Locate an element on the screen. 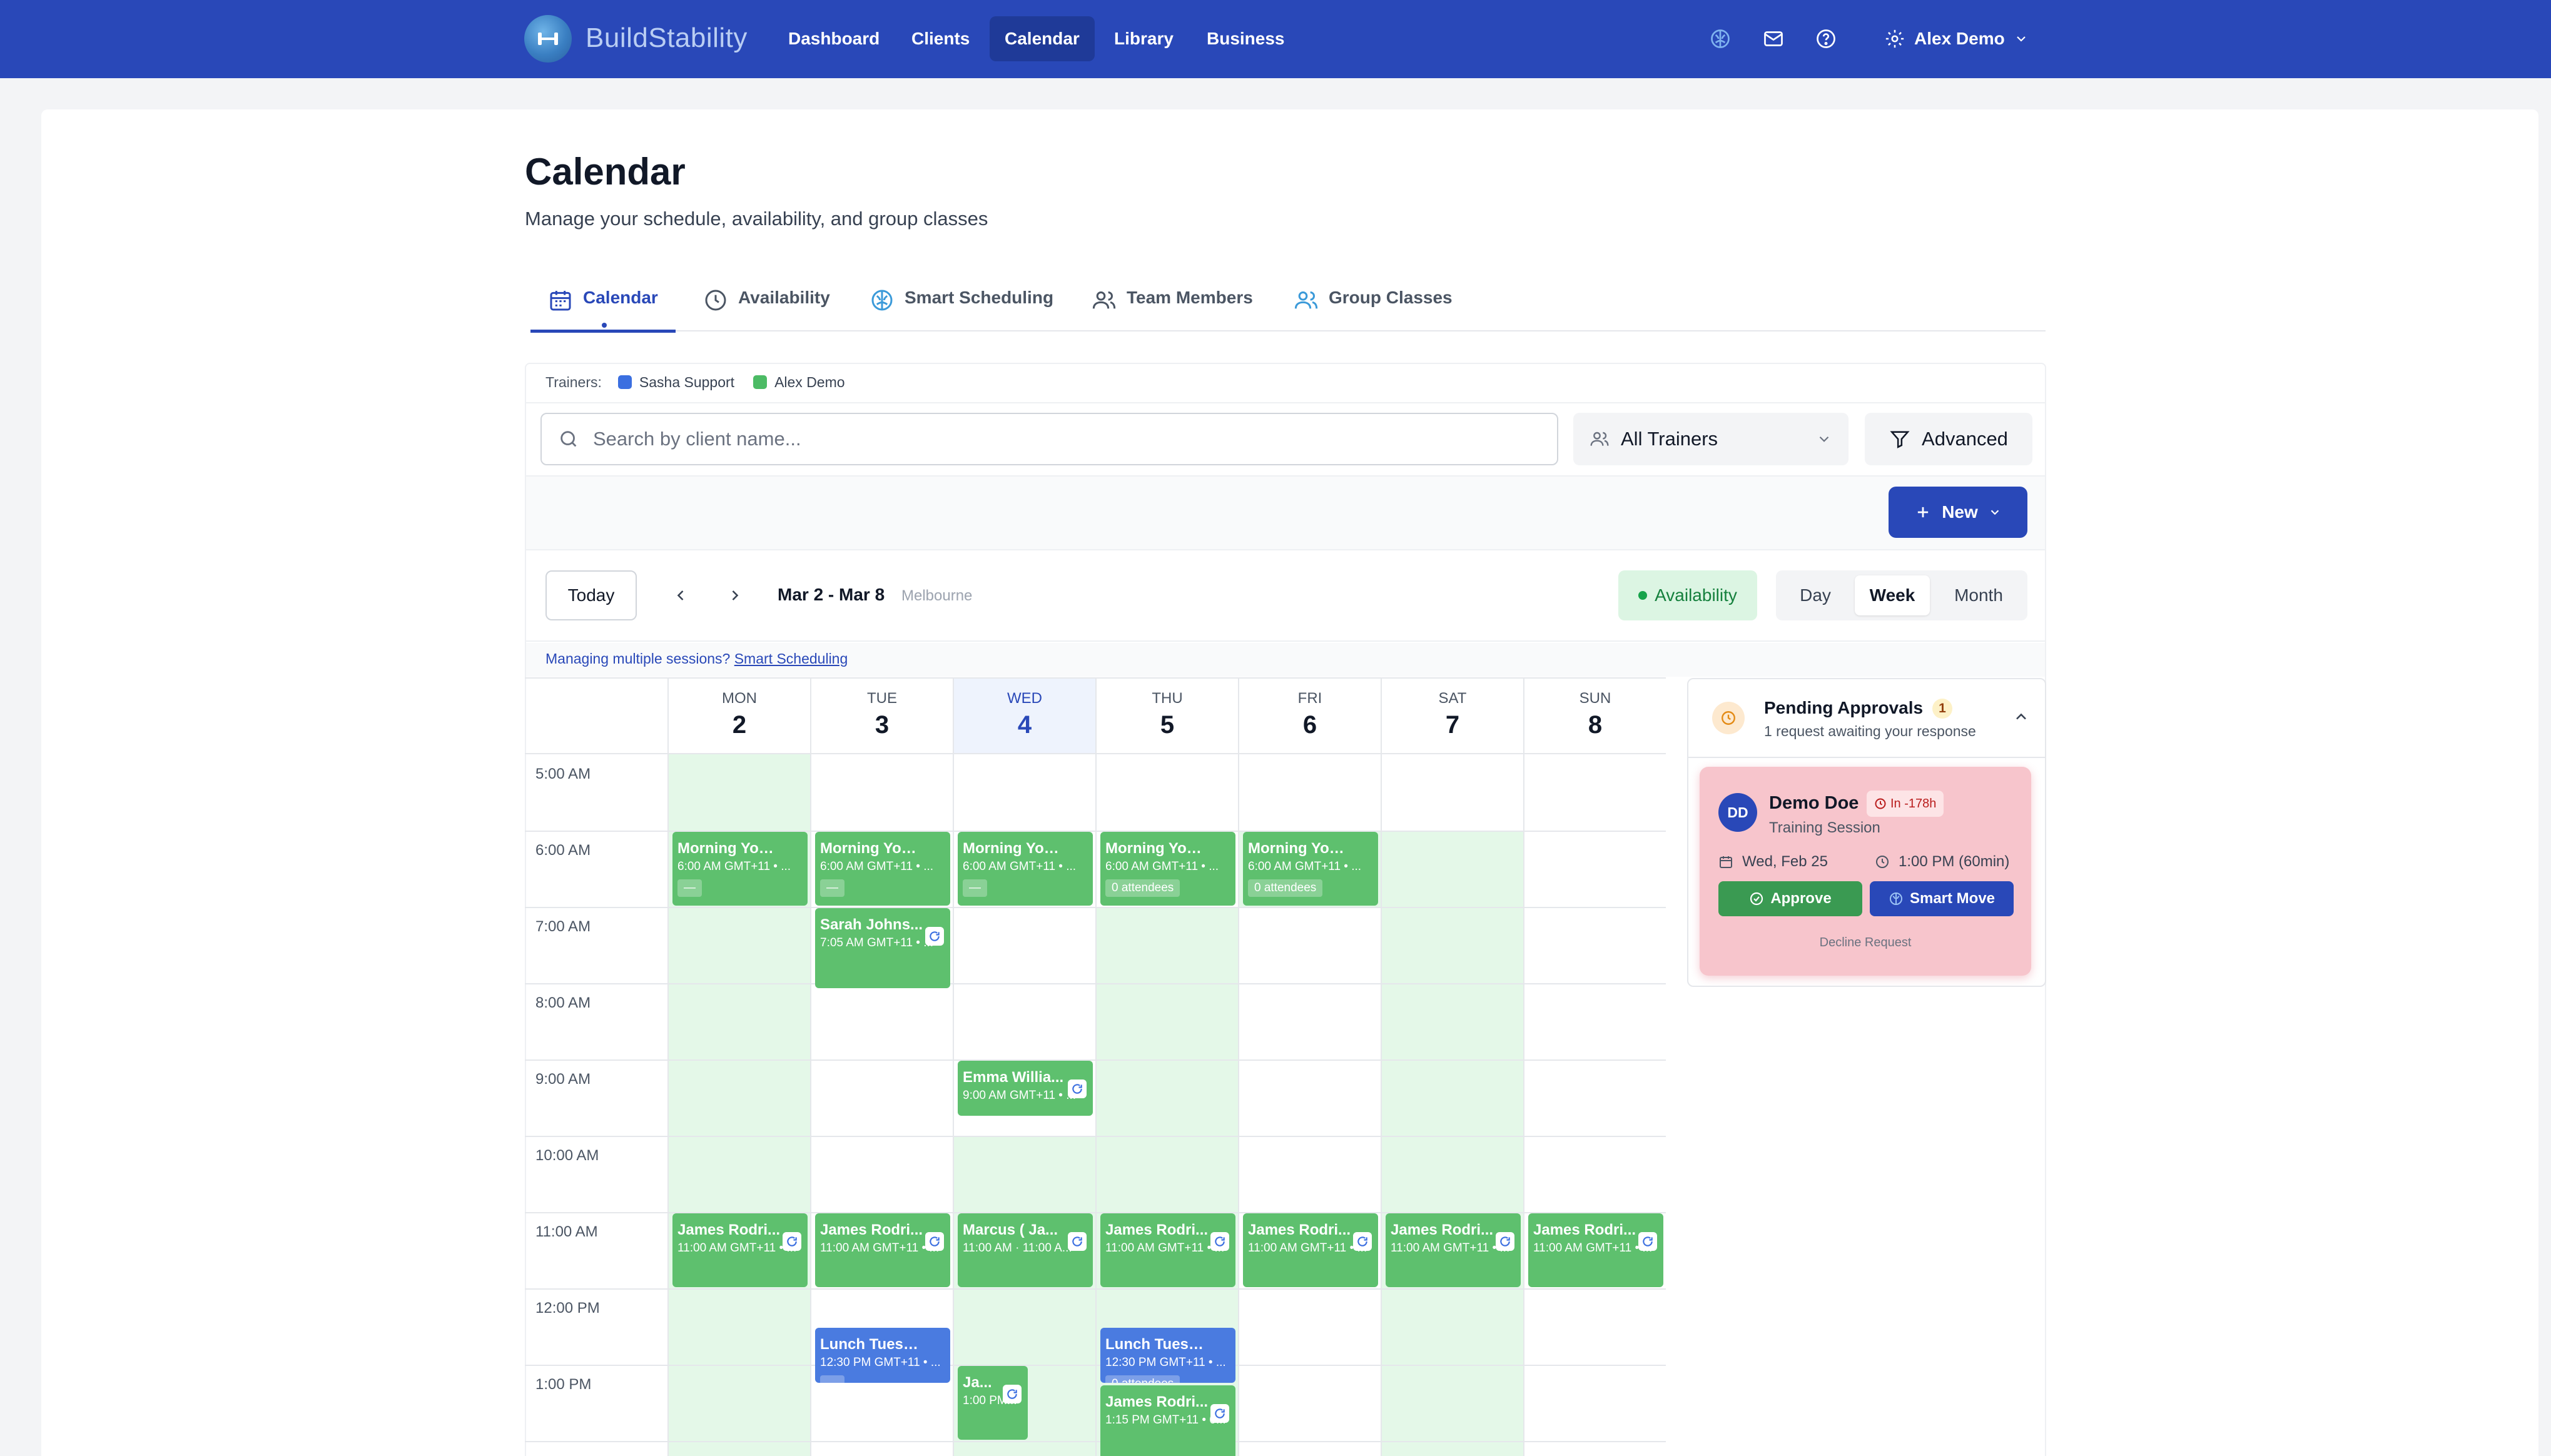 The height and width of the screenshot is (1456, 2551). day-header-wed: WED 4 is located at coordinates (1024, 717).